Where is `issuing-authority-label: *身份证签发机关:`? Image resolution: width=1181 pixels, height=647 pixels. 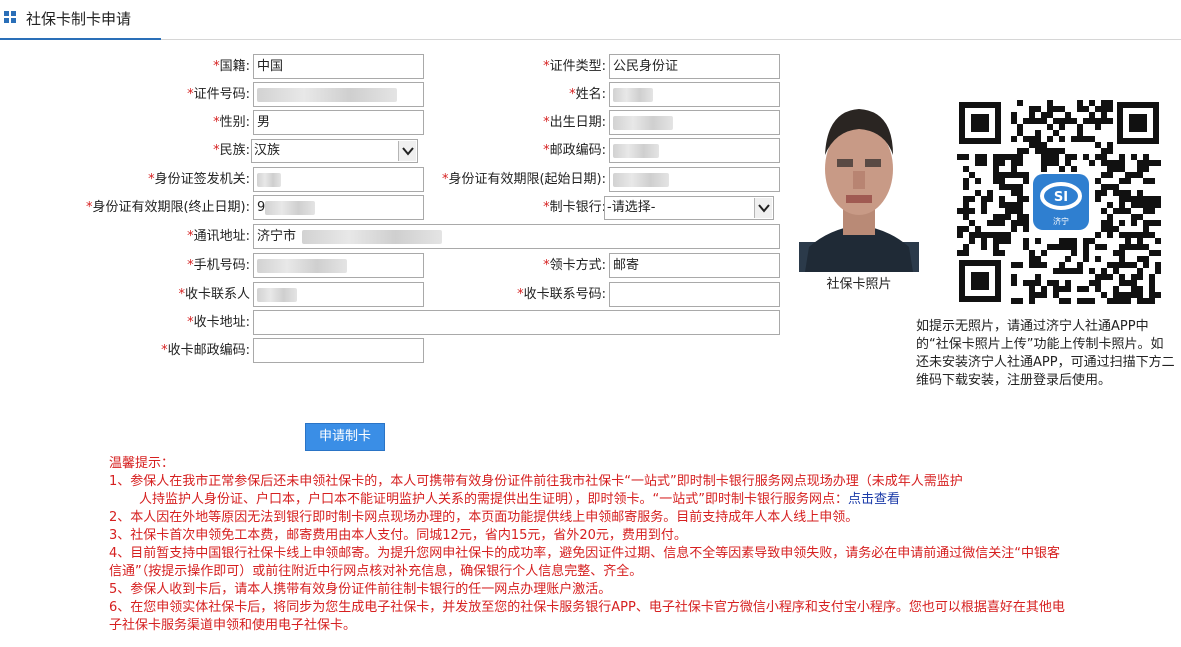
issuing-authority-label: *身份证签发机关: is located at coordinates (199, 179).